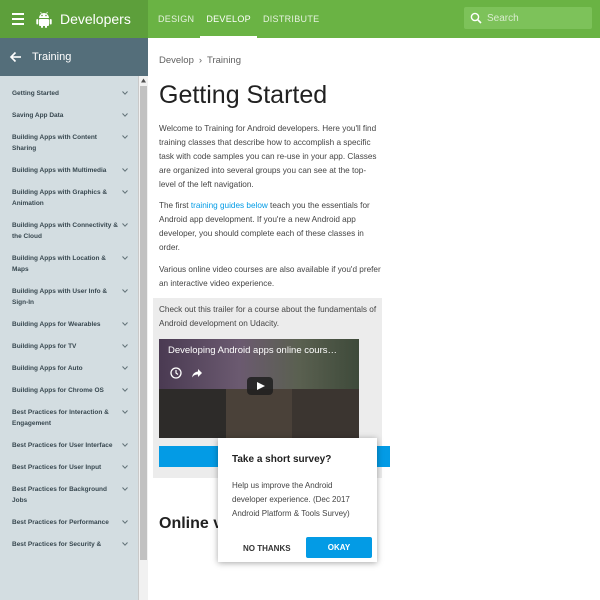  What do you see at coordinates (191, 523) in the screenshot?
I see `section-heading: Online v` at bounding box center [191, 523].